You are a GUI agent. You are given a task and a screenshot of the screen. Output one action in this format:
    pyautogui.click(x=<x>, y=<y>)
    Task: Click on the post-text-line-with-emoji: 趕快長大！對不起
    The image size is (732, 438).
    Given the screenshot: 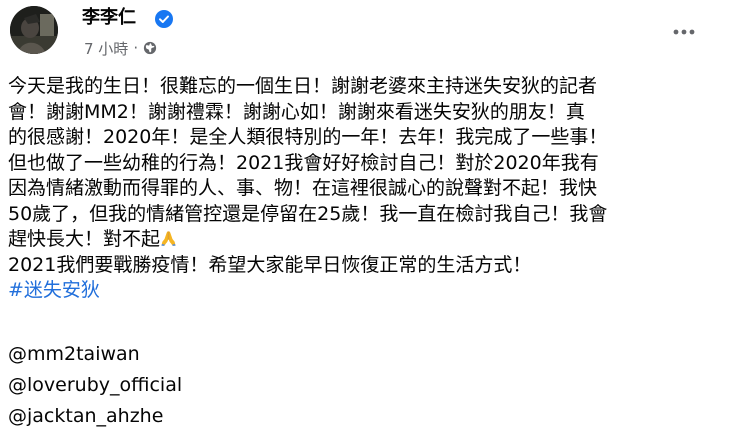 What is the action you would take?
    pyautogui.click(x=366, y=240)
    